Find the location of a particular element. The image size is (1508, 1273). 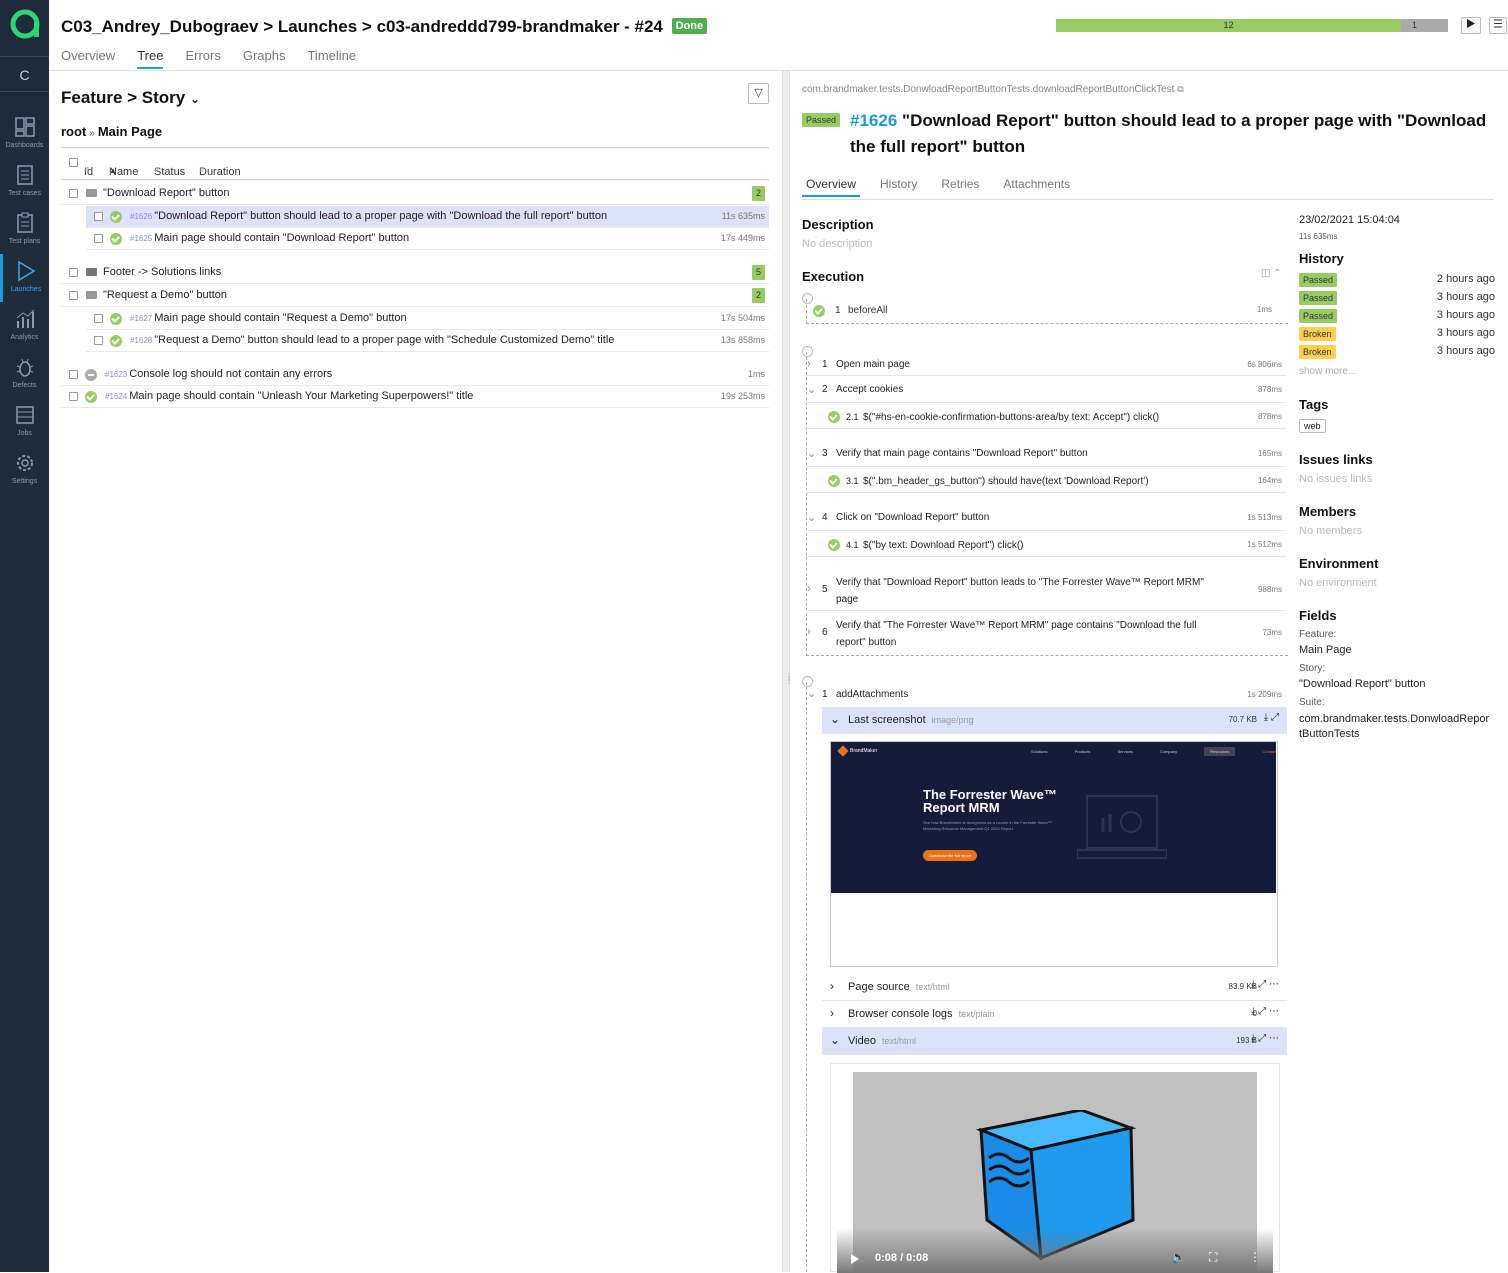

test-id: #1626 is located at coordinates (873, 120).